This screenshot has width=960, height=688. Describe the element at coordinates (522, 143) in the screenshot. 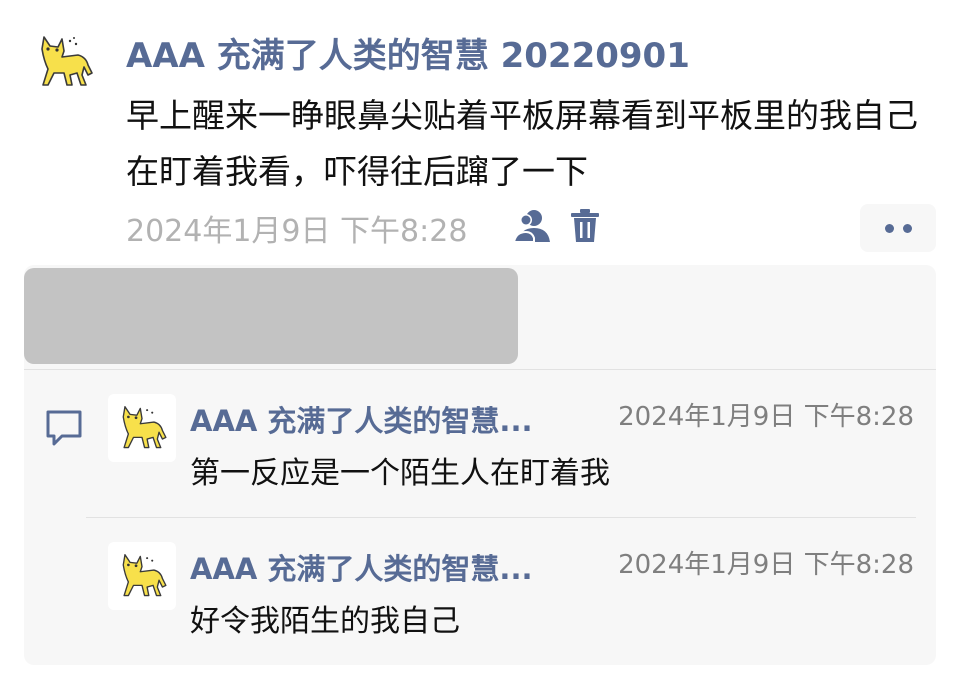

I see `post-text: 早上醒来一睁眼鼻尖贴着平板屏幕看到平板里的我自己在盯着我看，吓得往后蹿了一下` at that location.